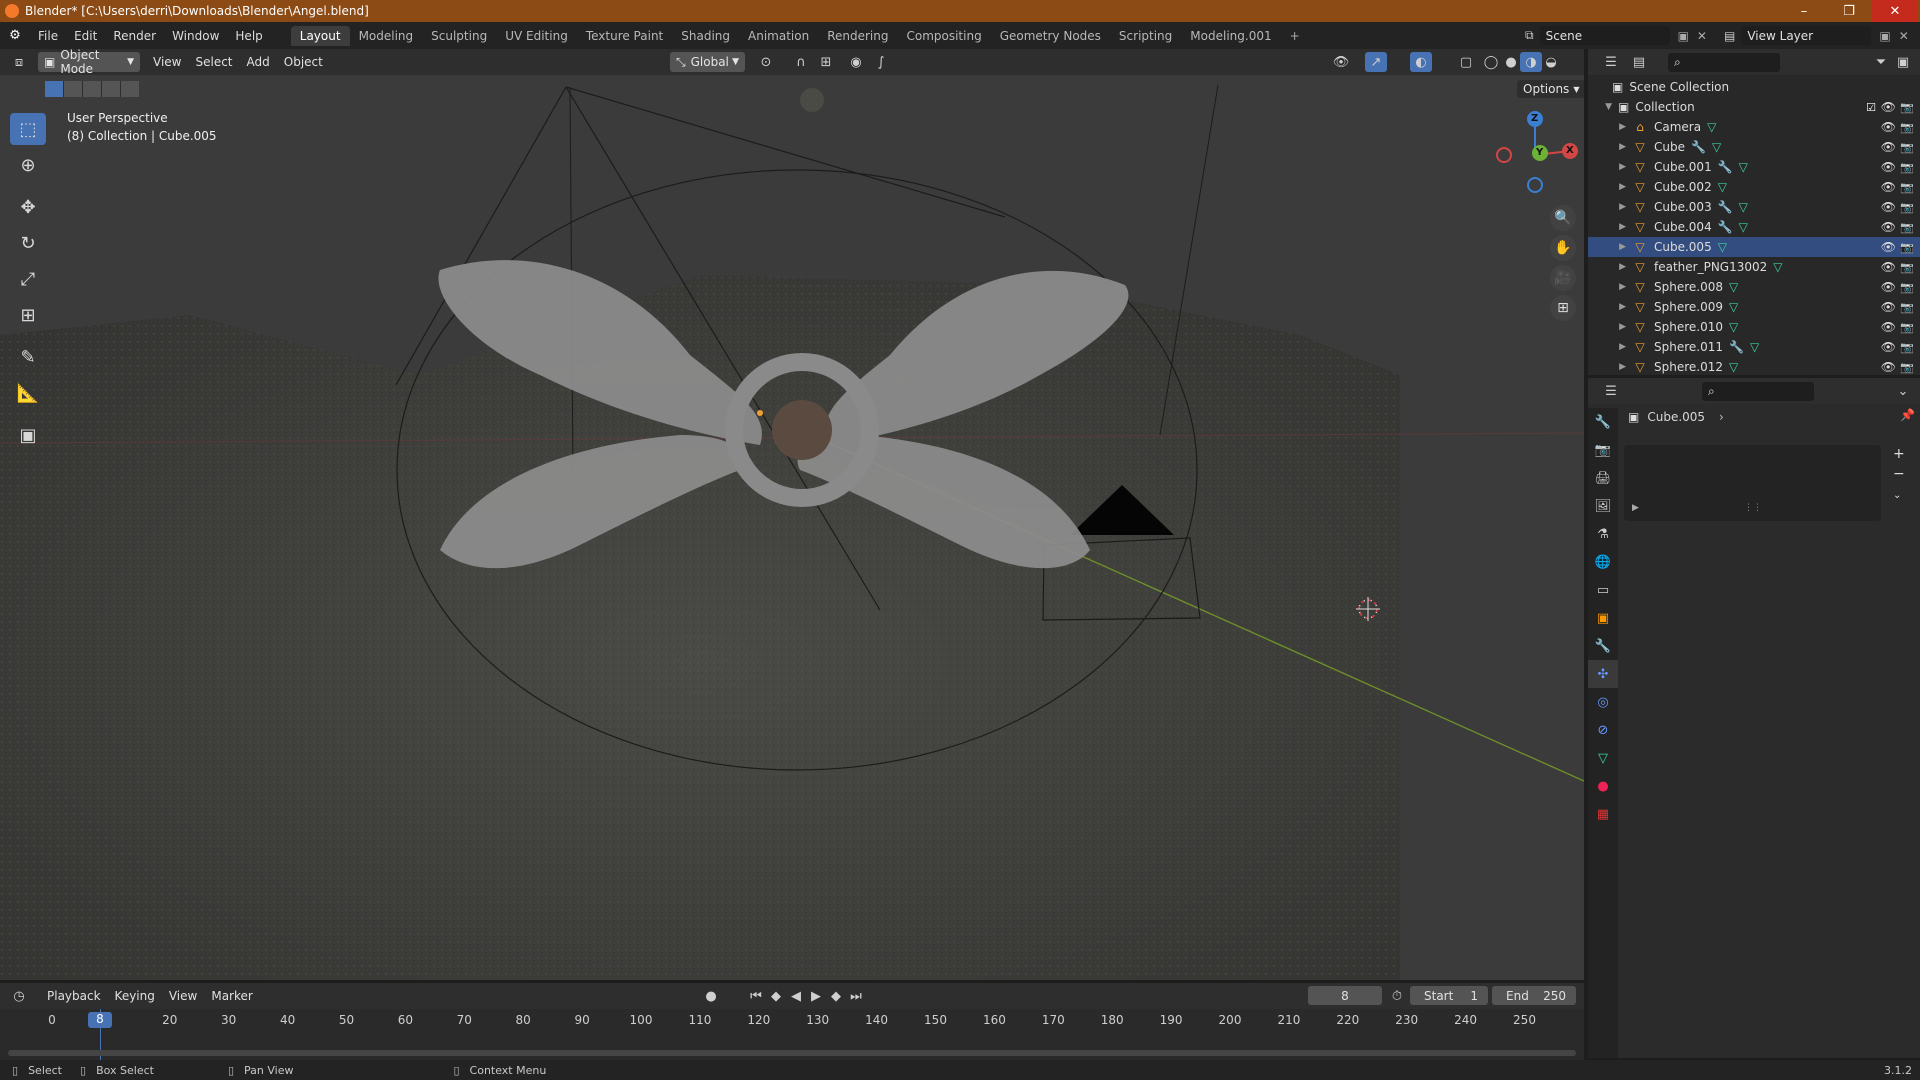 The image size is (1920, 1080). Describe the element at coordinates (303, 62) in the screenshot. I see `menu-object: Object` at that location.